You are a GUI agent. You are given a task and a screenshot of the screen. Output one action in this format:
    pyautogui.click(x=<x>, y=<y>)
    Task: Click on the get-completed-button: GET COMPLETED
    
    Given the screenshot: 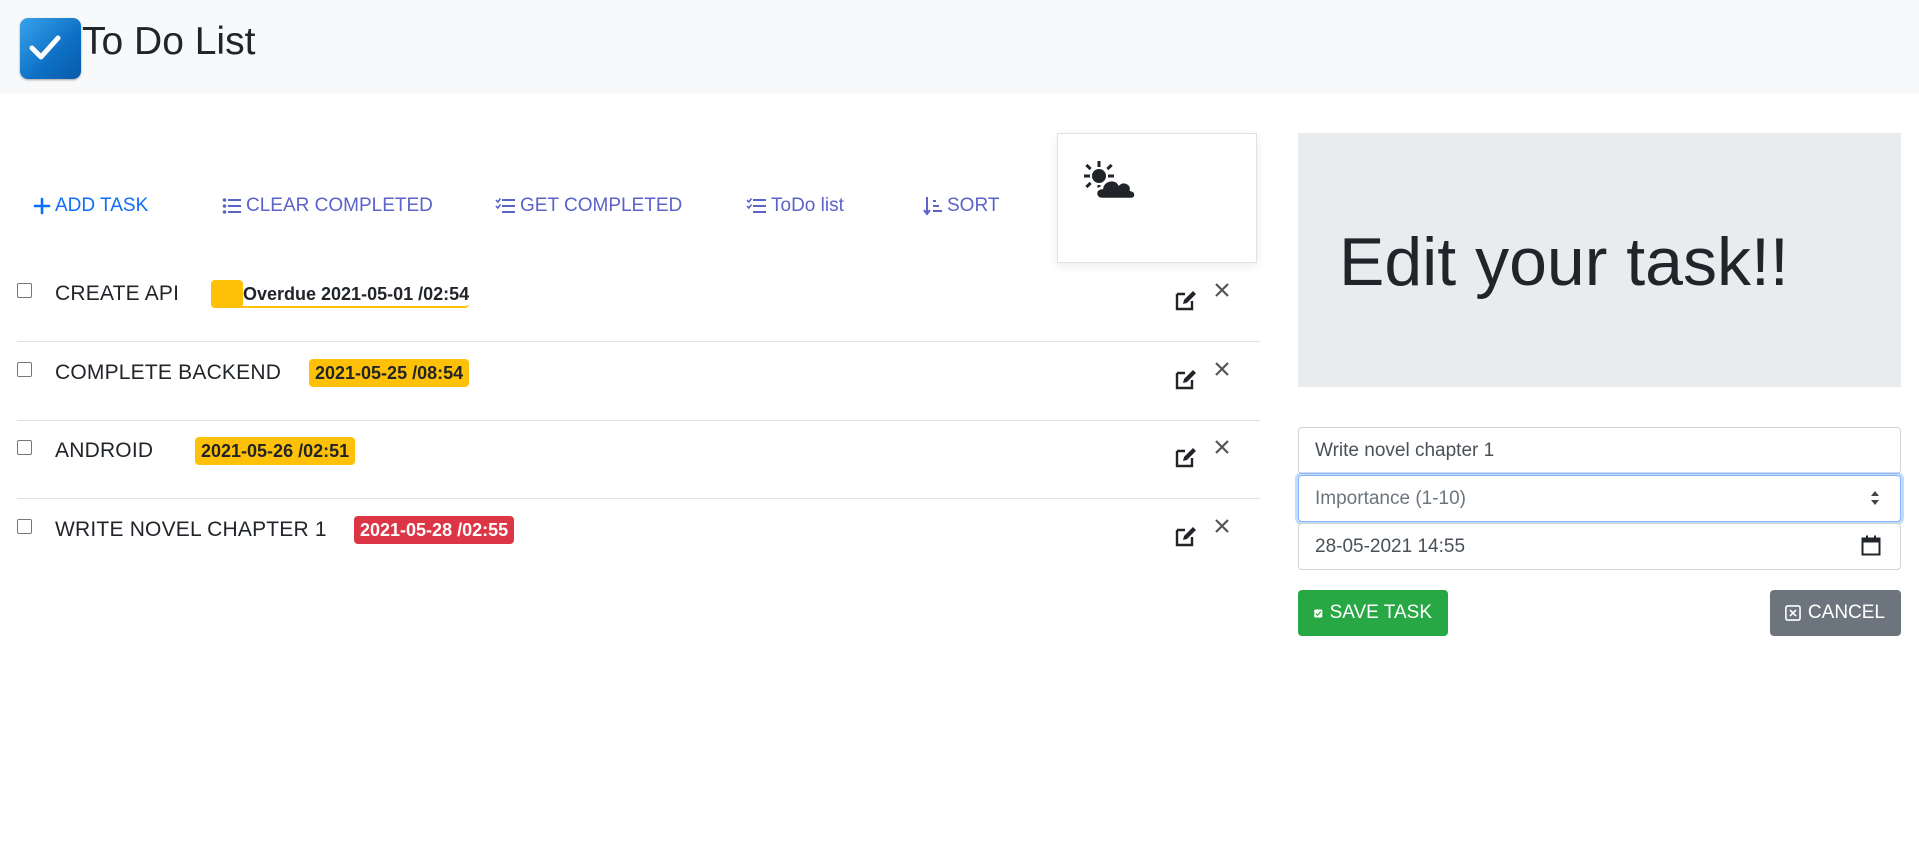 What is the action you would take?
    pyautogui.click(x=588, y=206)
    